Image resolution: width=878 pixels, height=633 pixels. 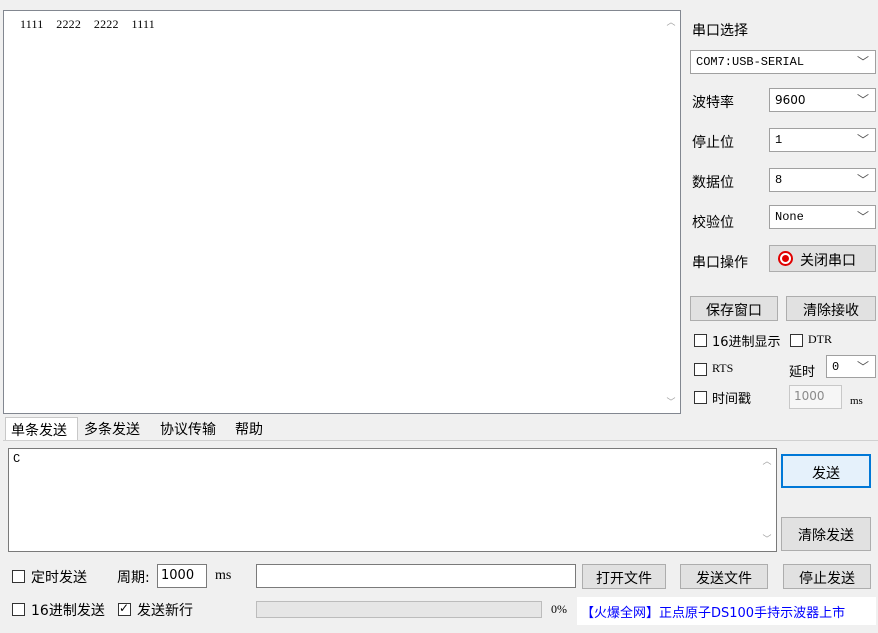 I want to click on dtr-checkbox, so click(x=796, y=340).